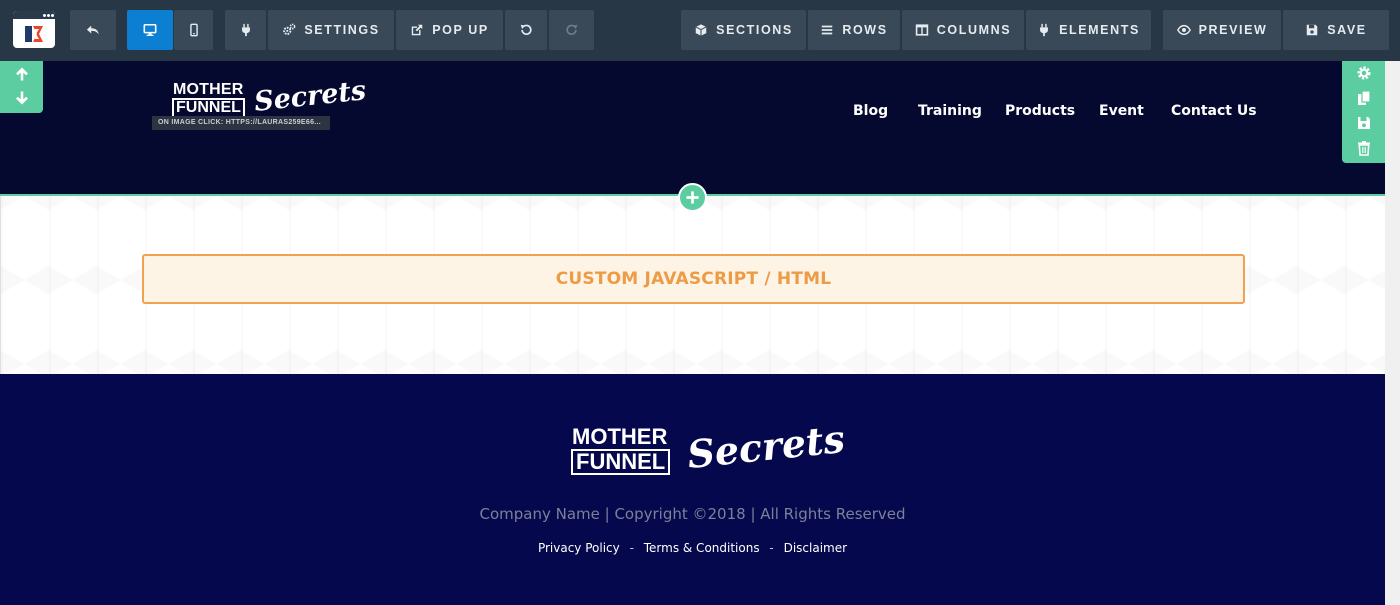 The height and width of the screenshot is (605, 1400). What do you see at coordinates (1363, 112) in the screenshot?
I see `section-tools` at bounding box center [1363, 112].